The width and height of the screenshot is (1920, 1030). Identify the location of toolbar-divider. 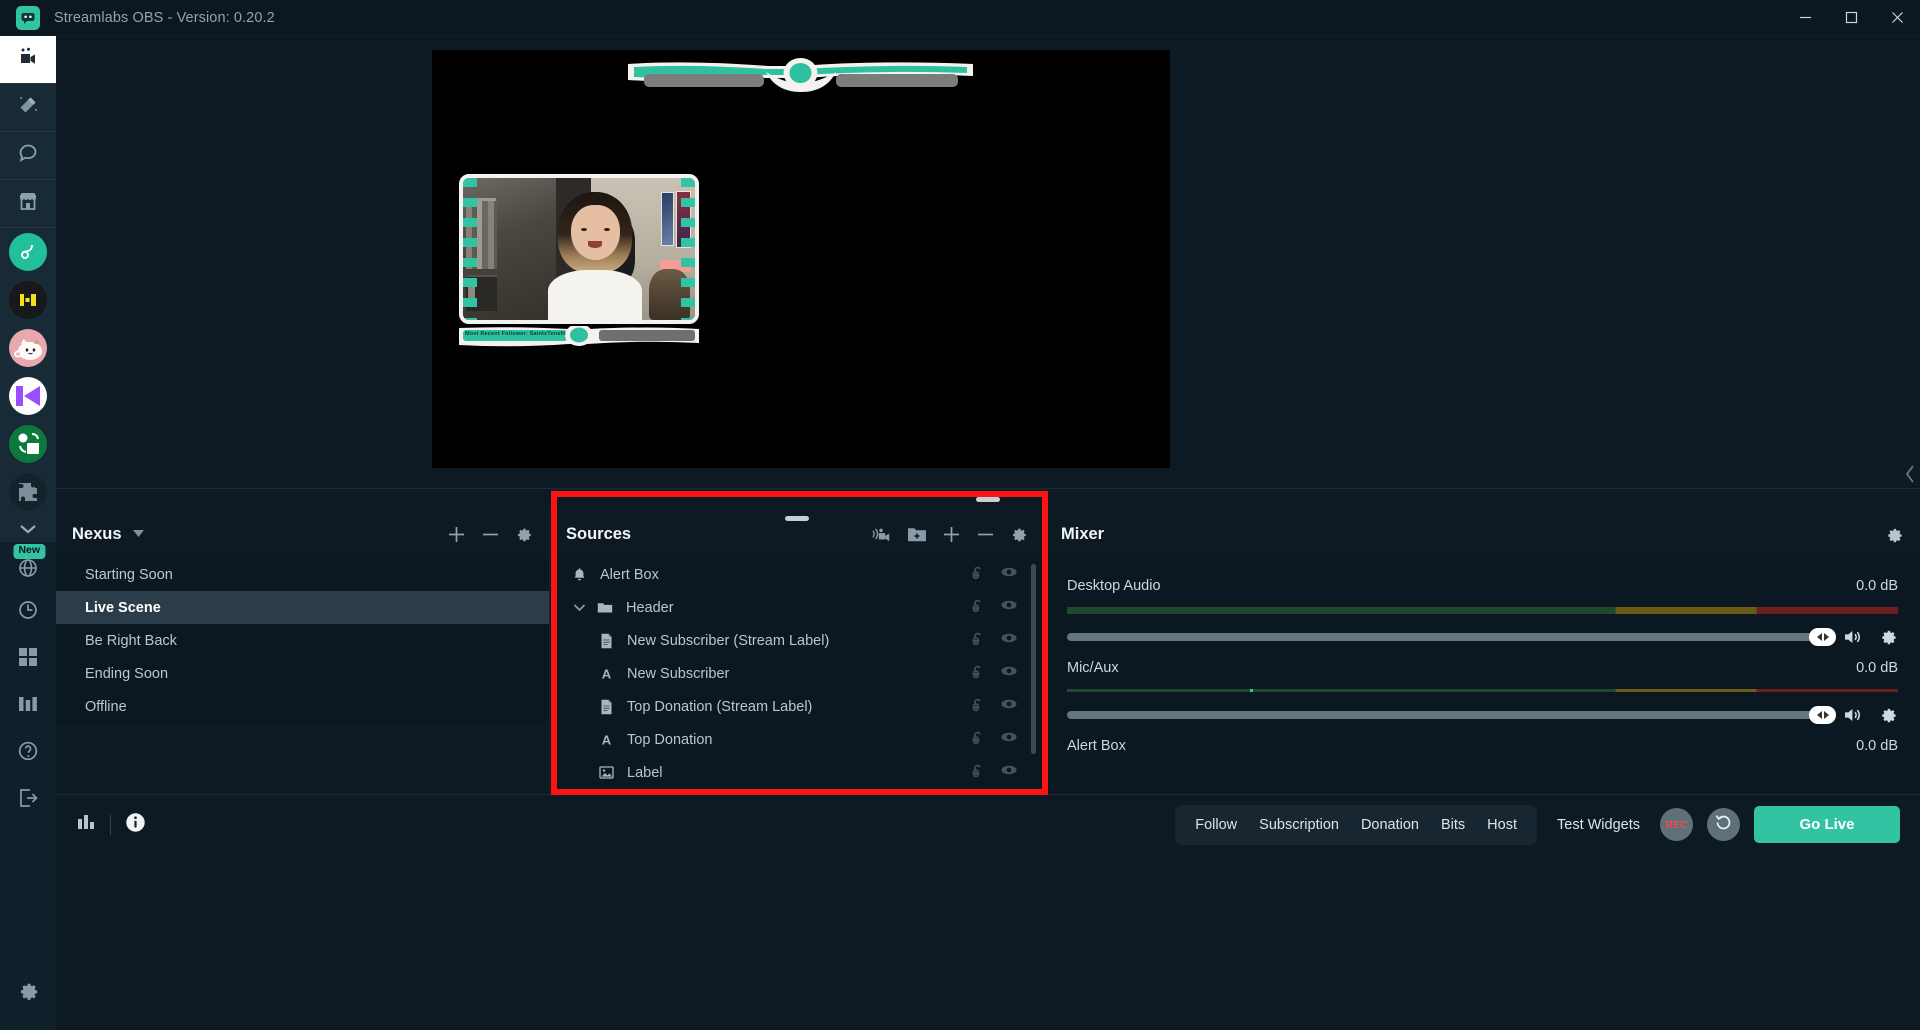
(110, 824).